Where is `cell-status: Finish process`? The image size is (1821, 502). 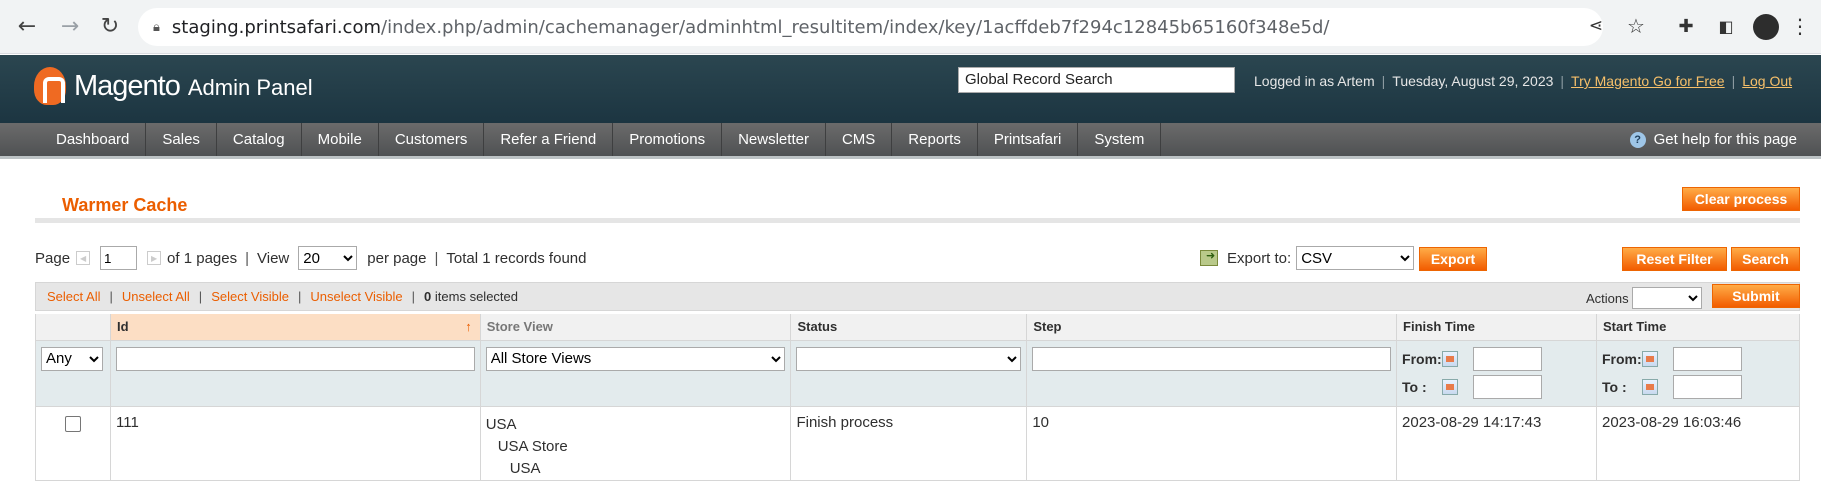 cell-status: Finish process is located at coordinates (909, 443).